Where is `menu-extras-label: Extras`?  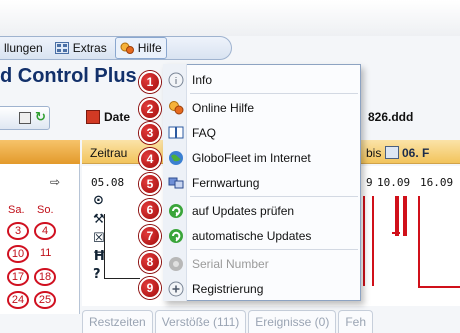 menu-extras-label: Extras is located at coordinates (89, 48).